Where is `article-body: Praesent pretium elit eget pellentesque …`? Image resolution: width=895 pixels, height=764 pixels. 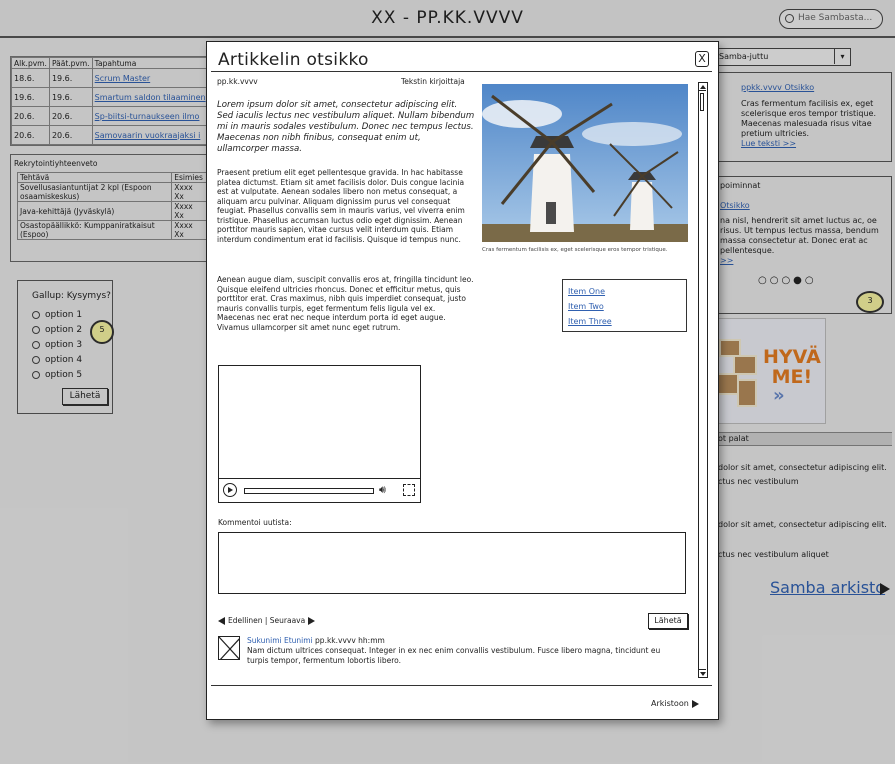
article-body: Praesent pretium elit eget pellentesque … is located at coordinates (341, 206).